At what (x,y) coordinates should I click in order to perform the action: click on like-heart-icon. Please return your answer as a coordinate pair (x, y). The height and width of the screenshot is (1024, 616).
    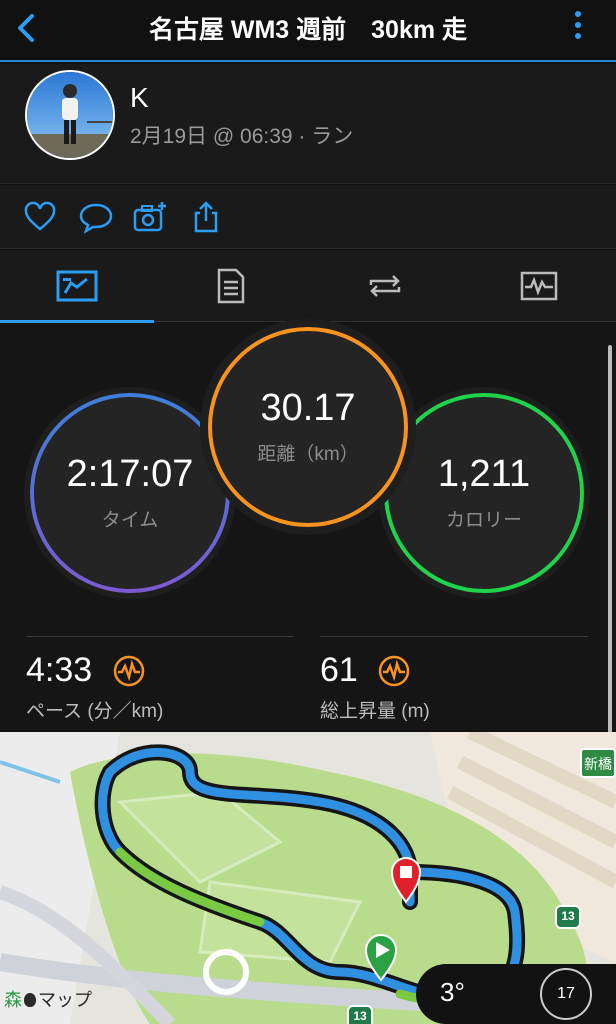
    Looking at the image, I should click on (40, 217).